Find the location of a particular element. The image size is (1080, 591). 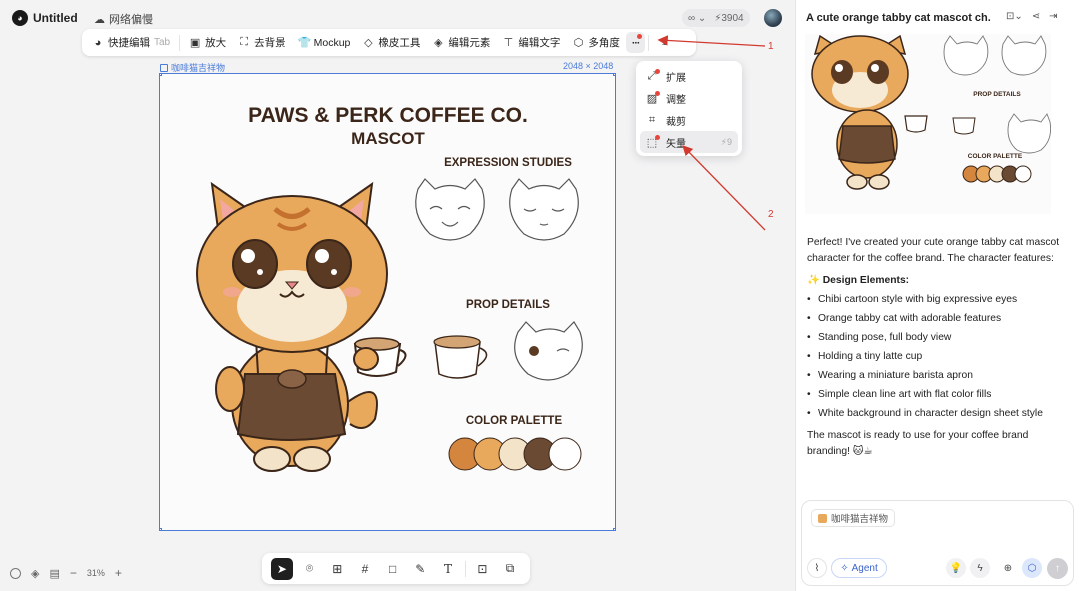

pen-tool-button: ✎ is located at coordinates (420, 569).